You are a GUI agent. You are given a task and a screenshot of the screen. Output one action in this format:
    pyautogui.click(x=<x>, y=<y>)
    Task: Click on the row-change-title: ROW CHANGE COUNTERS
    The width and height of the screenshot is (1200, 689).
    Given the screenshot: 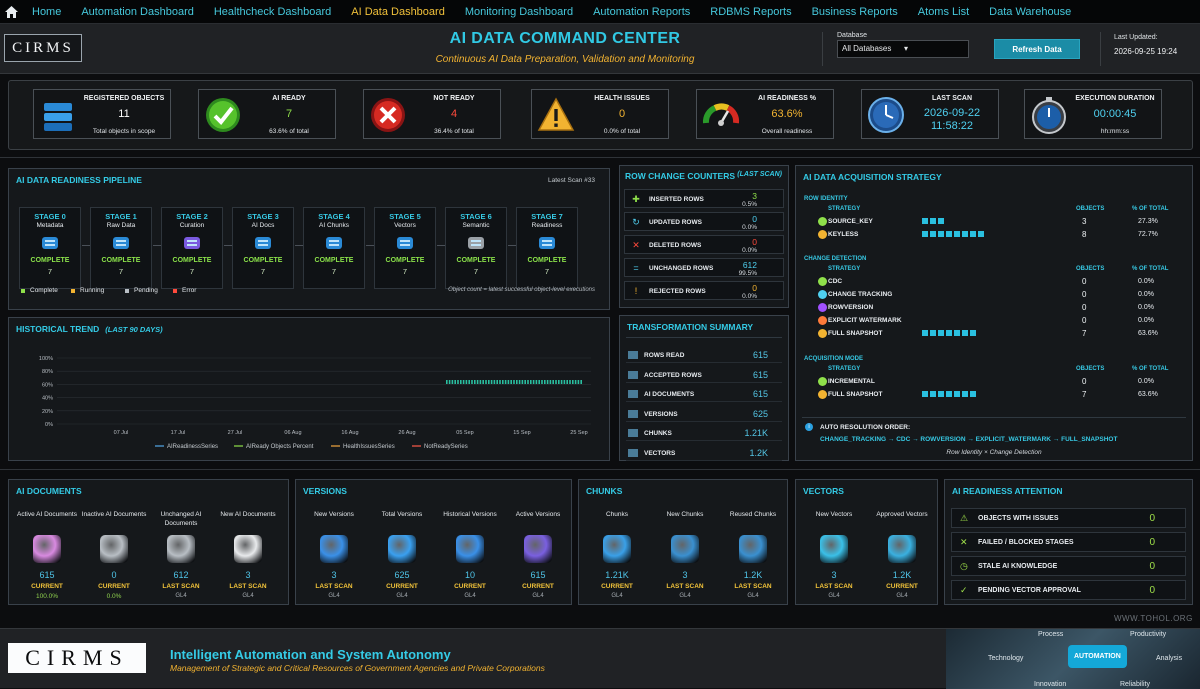 What is the action you would take?
    pyautogui.click(x=680, y=176)
    